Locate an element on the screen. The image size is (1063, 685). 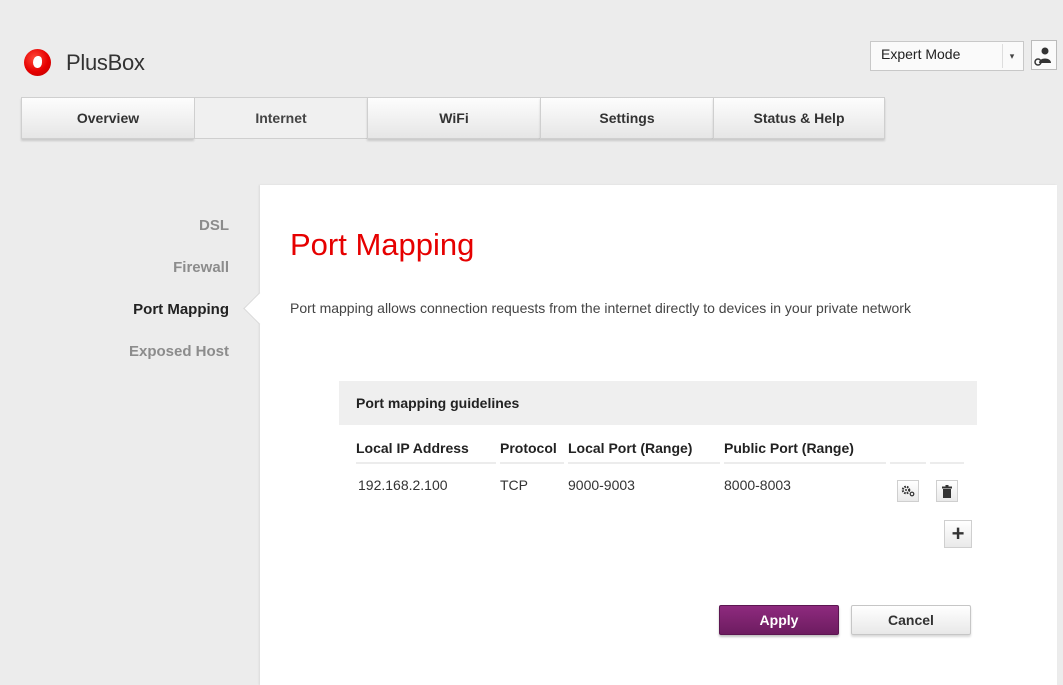
page-title: Port Mapping is located at coordinates (382, 244).